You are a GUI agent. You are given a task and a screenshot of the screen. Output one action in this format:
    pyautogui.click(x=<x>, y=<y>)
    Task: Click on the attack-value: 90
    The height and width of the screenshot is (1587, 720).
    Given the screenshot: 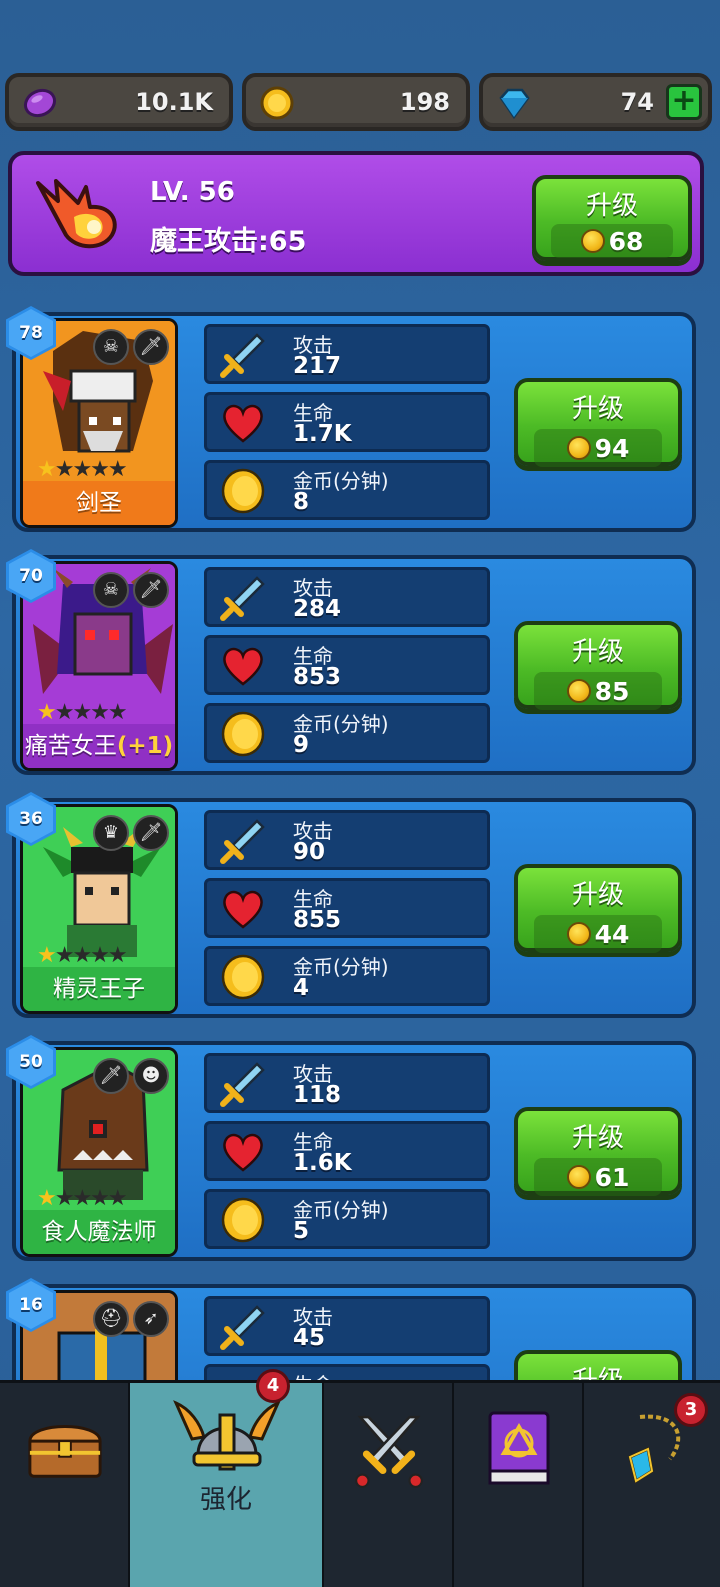 What is the action you would take?
    pyautogui.click(x=309, y=852)
    